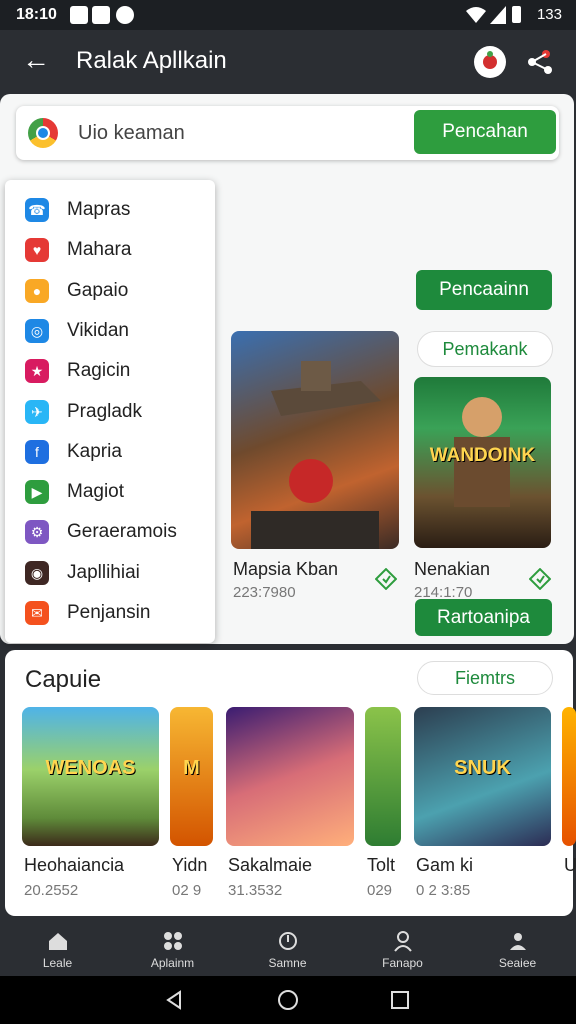 The height and width of the screenshot is (1024, 576). I want to click on apps-icon, so click(172, 941).